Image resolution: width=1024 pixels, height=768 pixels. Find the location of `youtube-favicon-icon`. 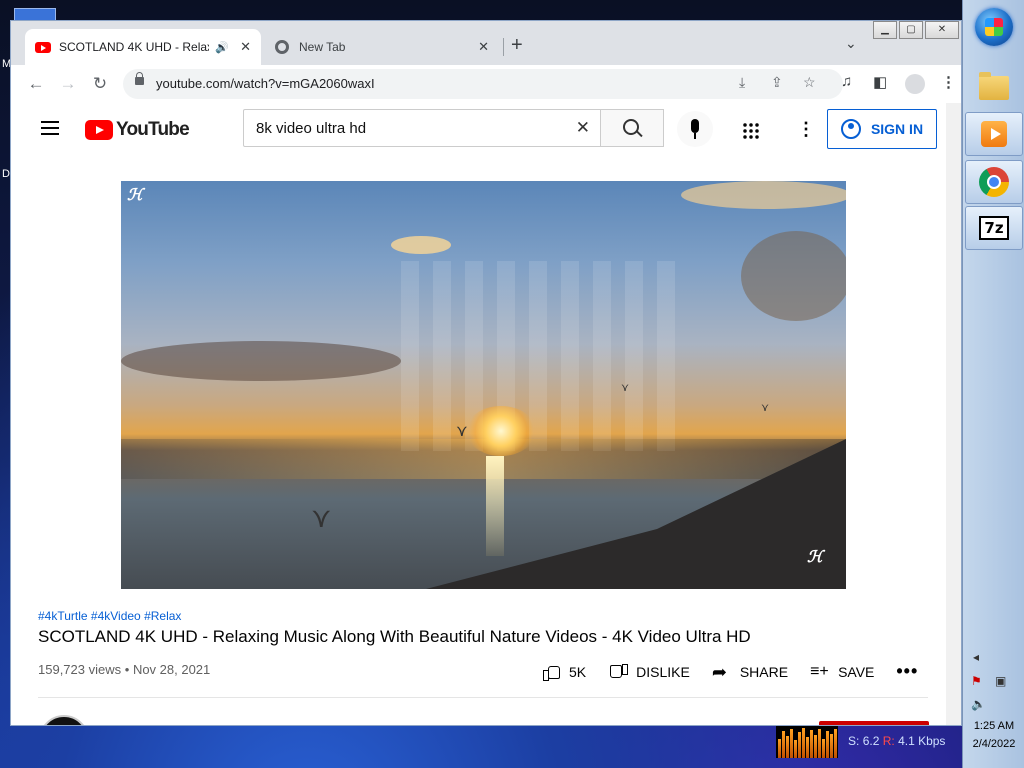

youtube-favicon-icon is located at coordinates (43, 47).